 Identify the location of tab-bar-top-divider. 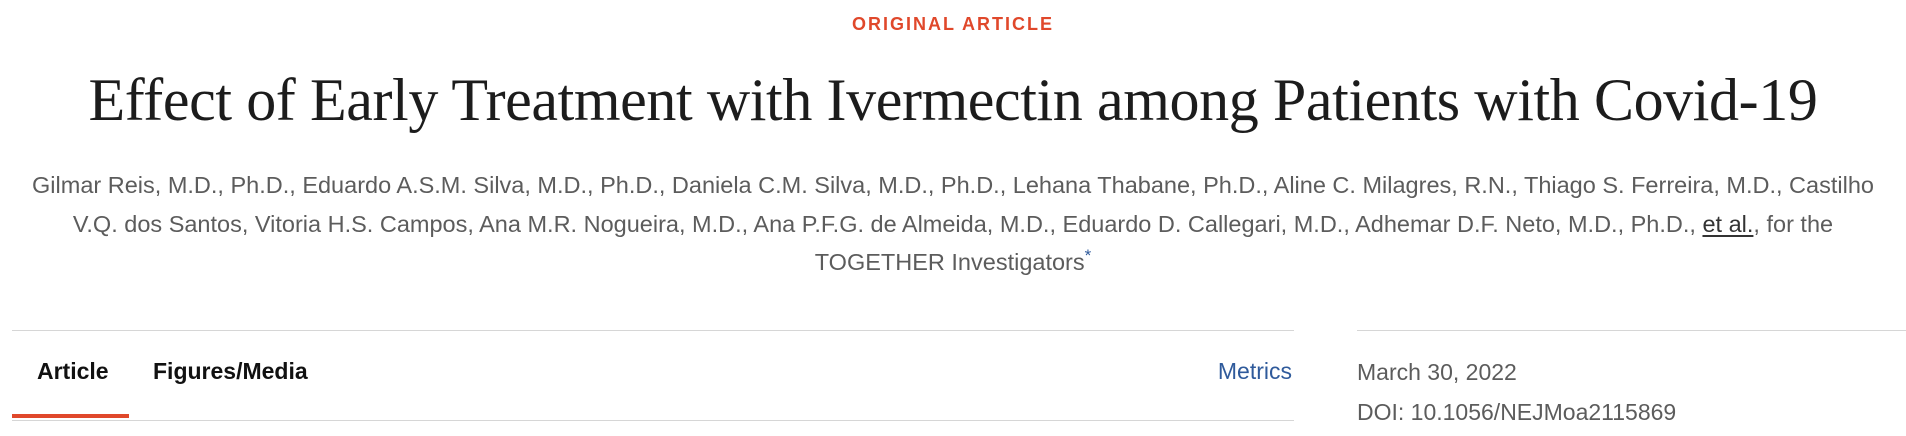
(653, 330).